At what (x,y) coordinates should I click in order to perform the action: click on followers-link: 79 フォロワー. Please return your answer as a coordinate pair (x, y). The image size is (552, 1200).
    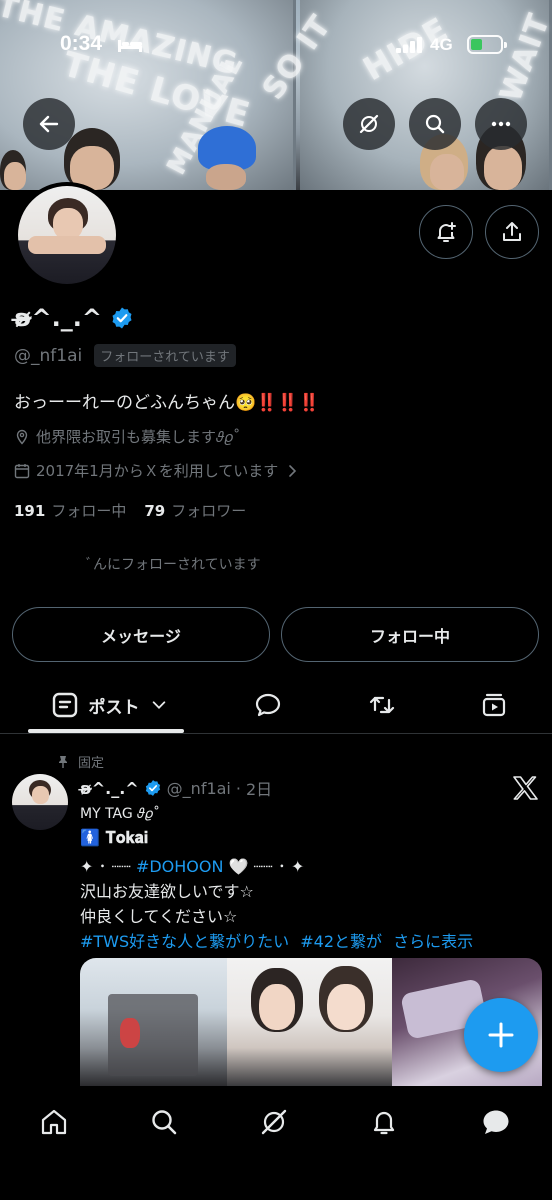
    Looking at the image, I should click on (195, 510).